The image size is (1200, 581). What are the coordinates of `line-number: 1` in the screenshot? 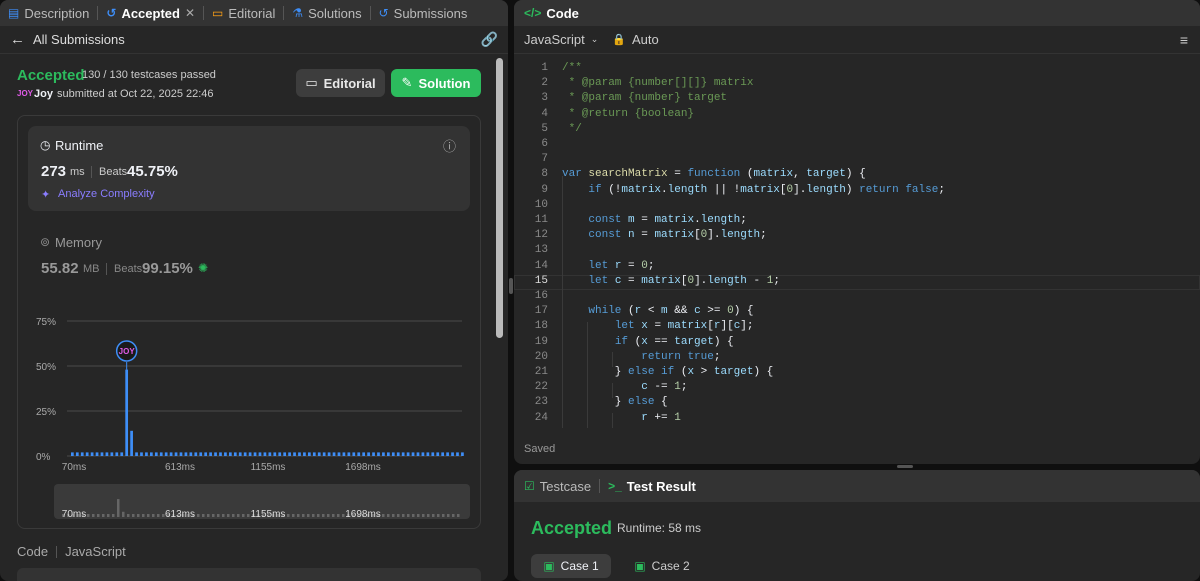 It's located at (544, 68).